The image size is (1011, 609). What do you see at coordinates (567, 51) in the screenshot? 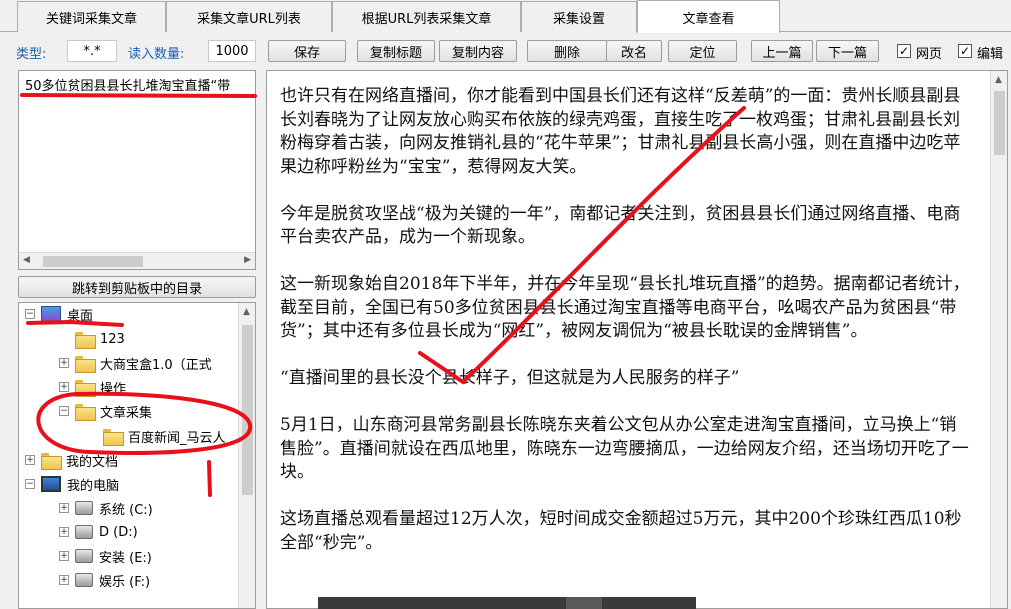
I see `delete-button: 删除` at bounding box center [567, 51].